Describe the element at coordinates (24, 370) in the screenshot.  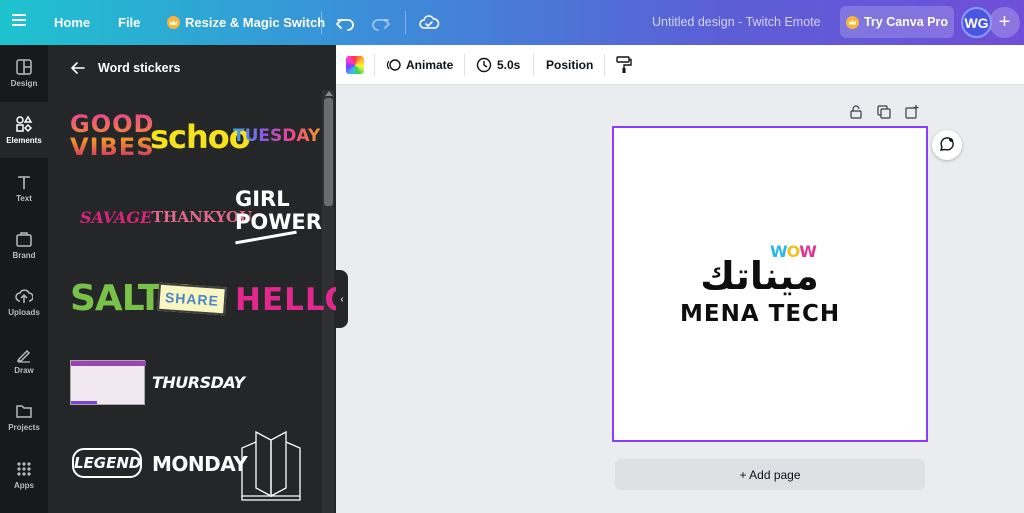
I see `rail-label: Draw` at that location.